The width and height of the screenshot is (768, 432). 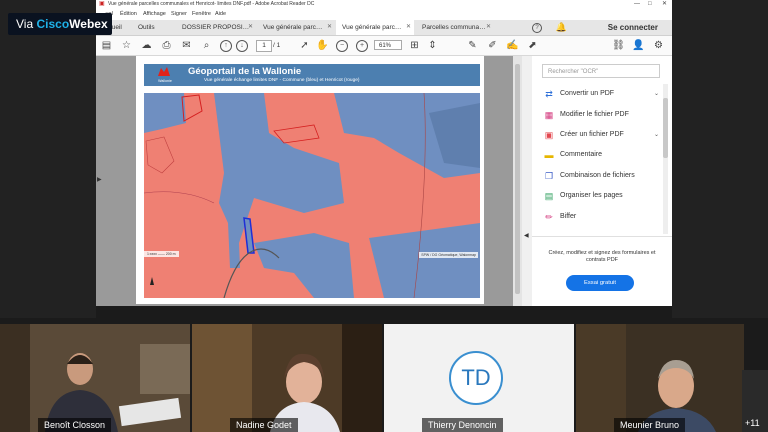 What do you see at coordinates (206, 45) in the screenshot?
I see `search-icon: ⌕` at bounding box center [206, 45].